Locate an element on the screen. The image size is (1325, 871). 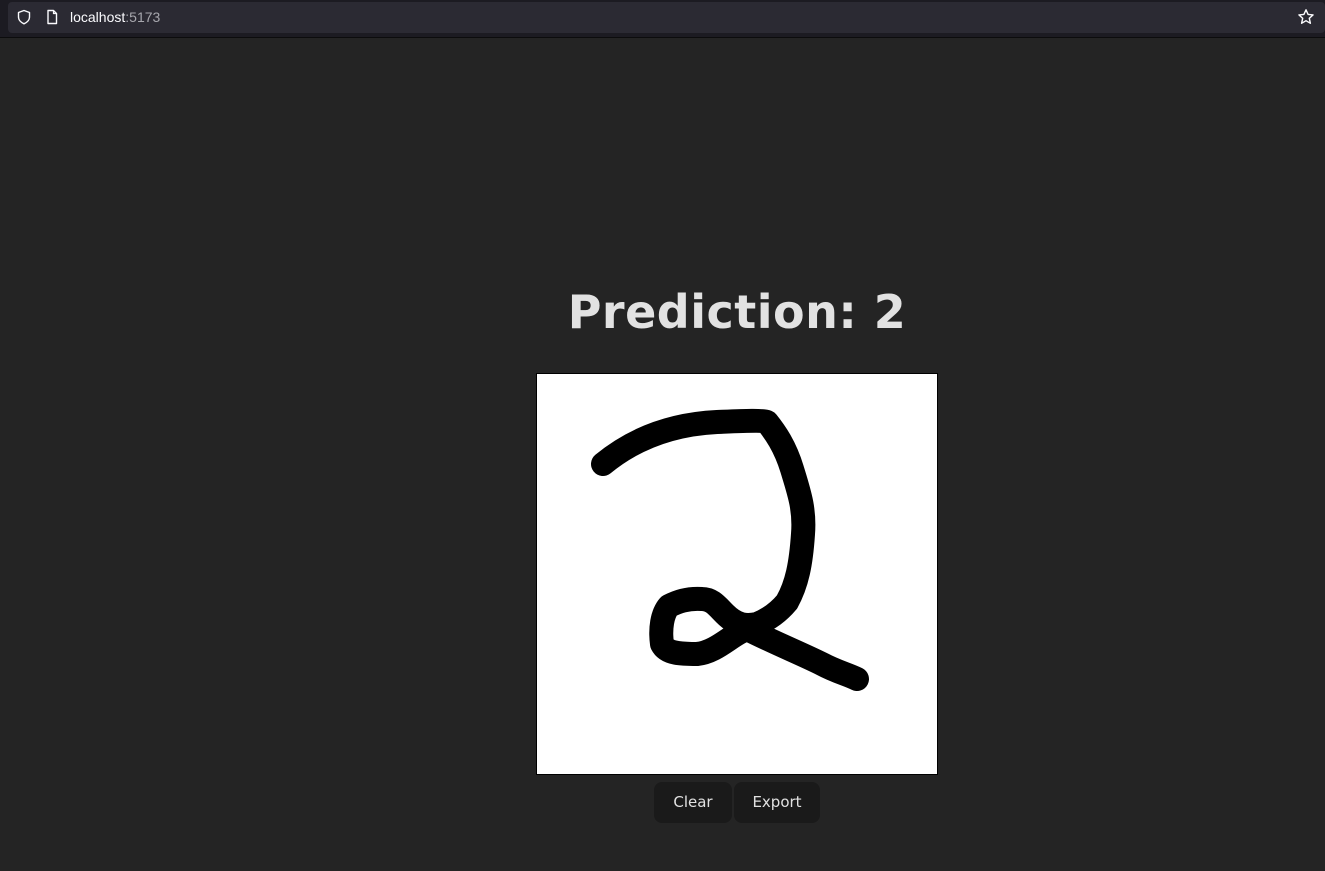
prediction-heading: Prediction: 2 is located at coordinates (737, 312).